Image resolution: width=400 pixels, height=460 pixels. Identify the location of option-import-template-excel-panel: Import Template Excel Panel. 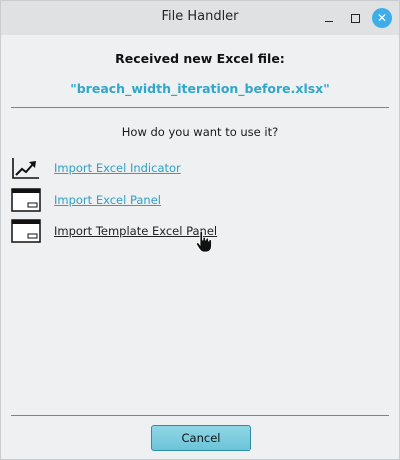
(141, 231).